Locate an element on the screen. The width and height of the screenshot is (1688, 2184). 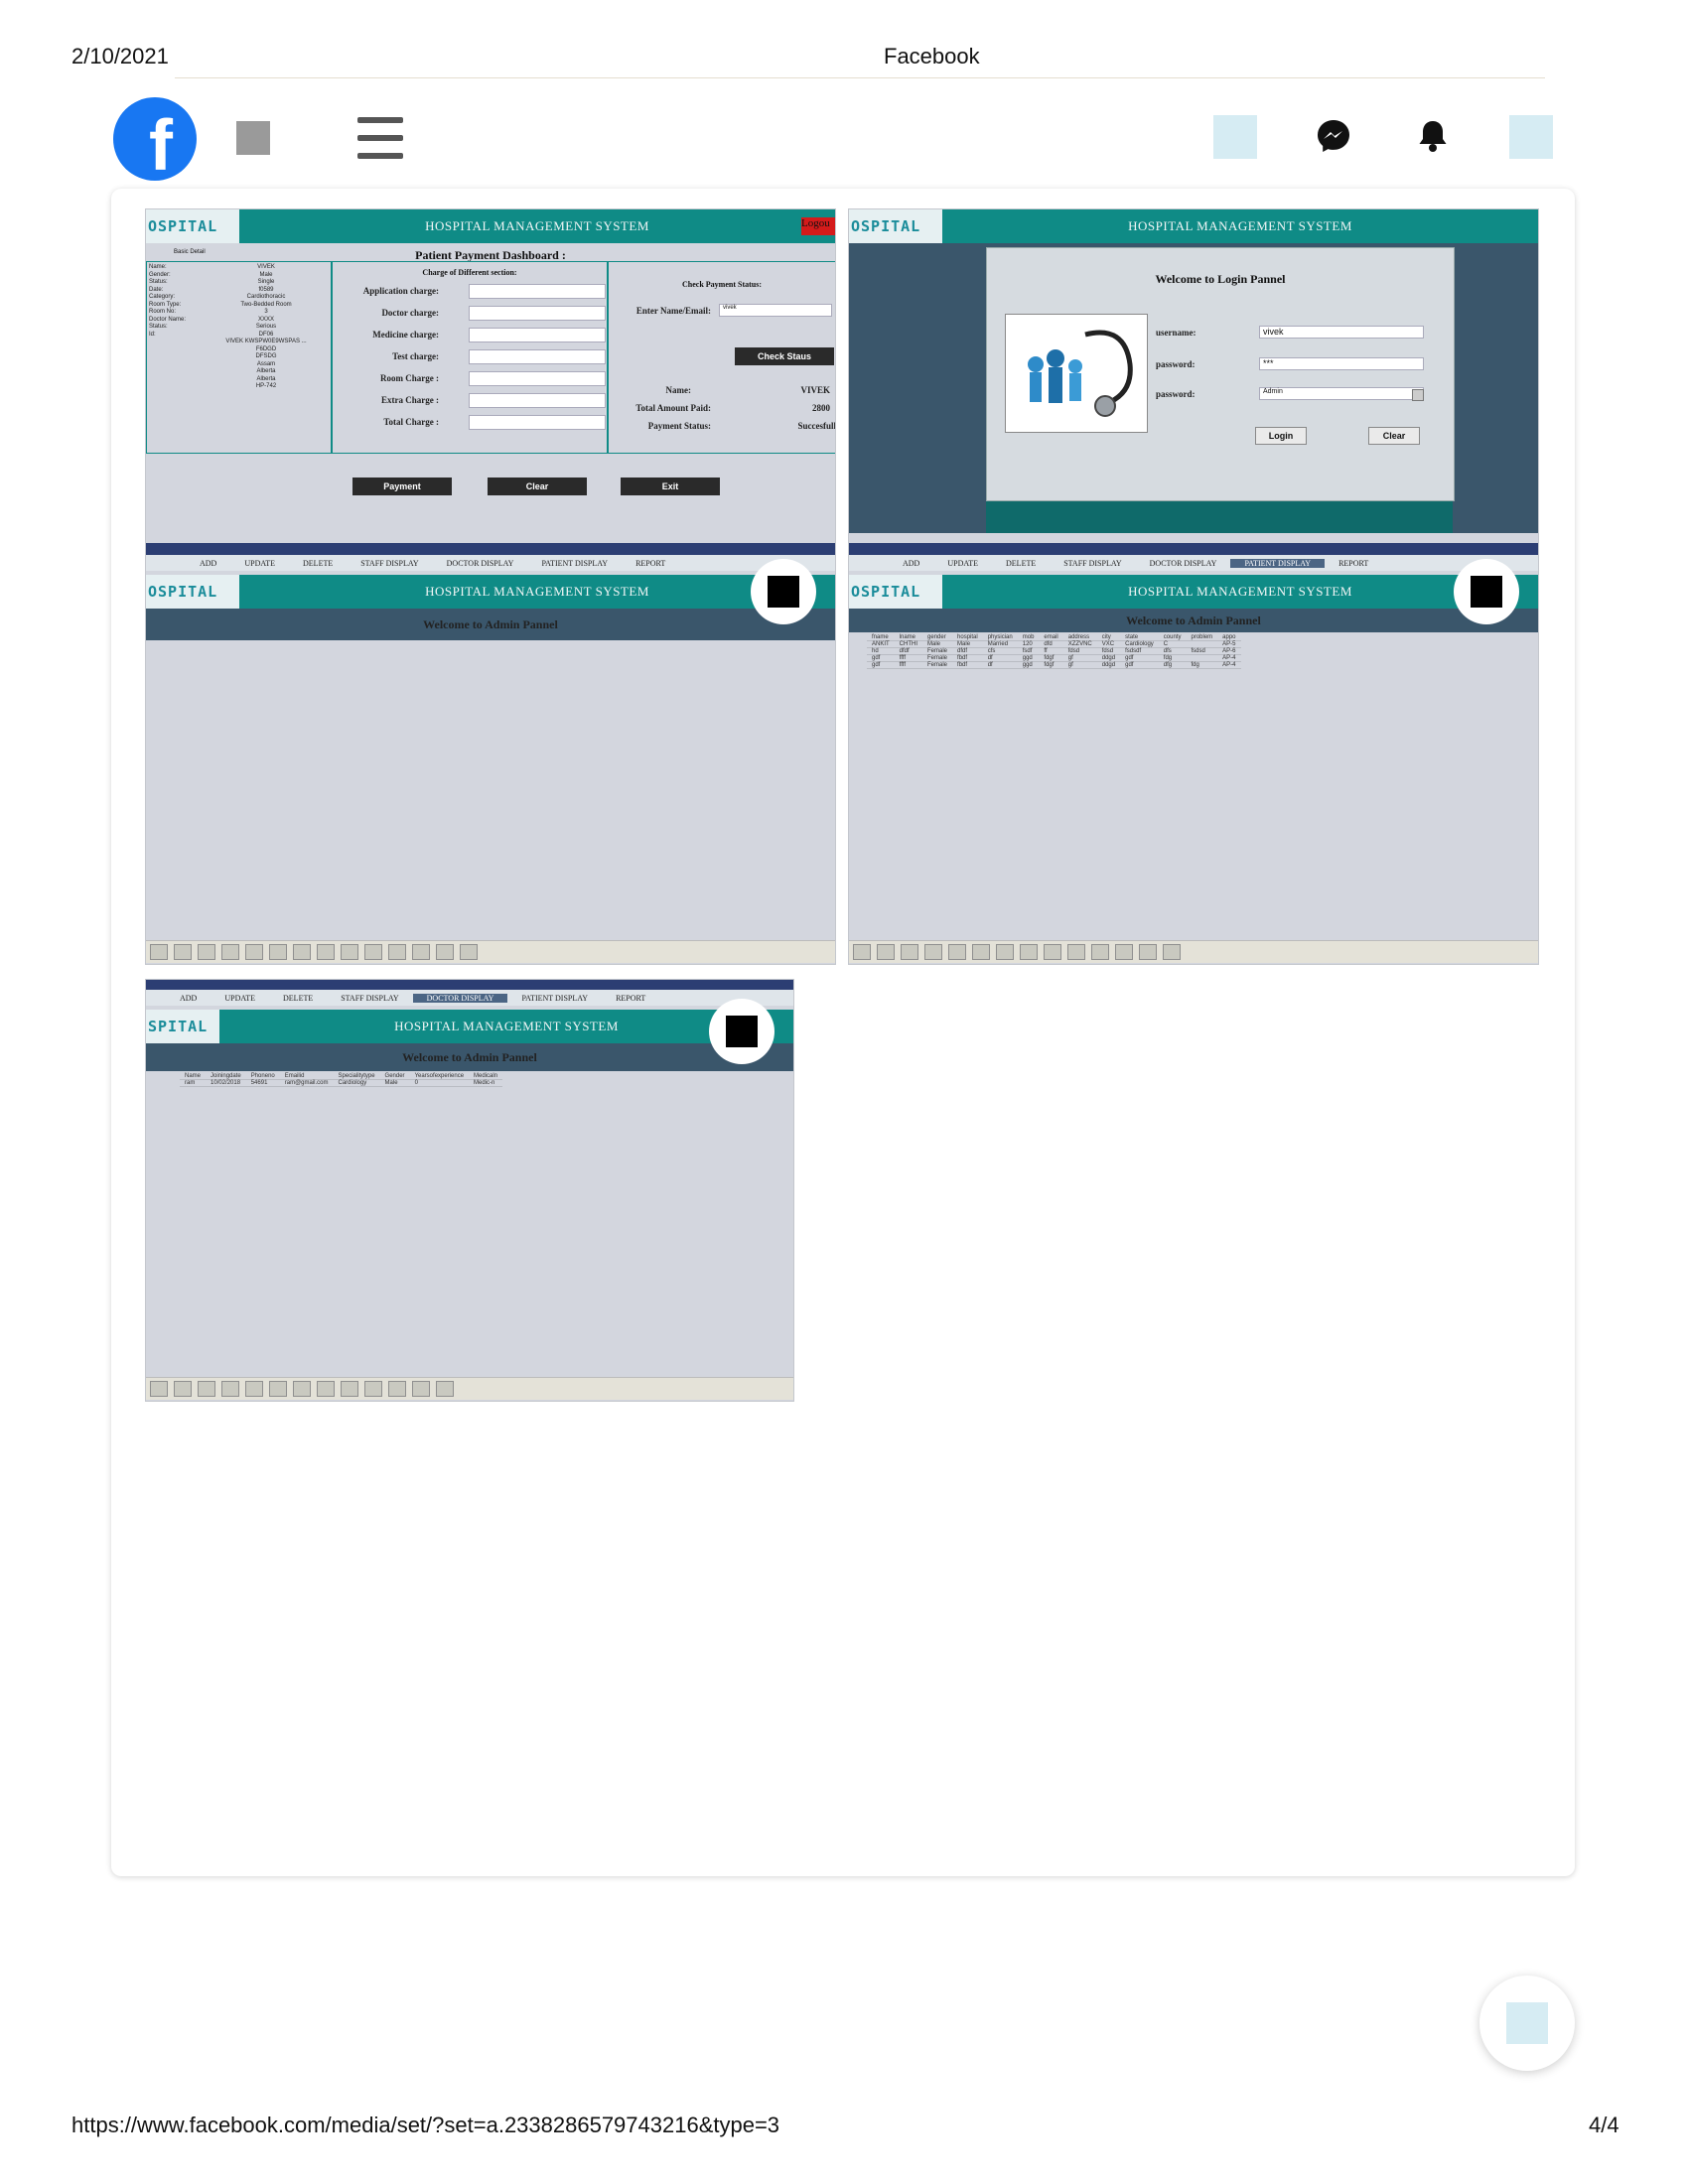
role-select: Admin is located at coordinates (1341, 393).